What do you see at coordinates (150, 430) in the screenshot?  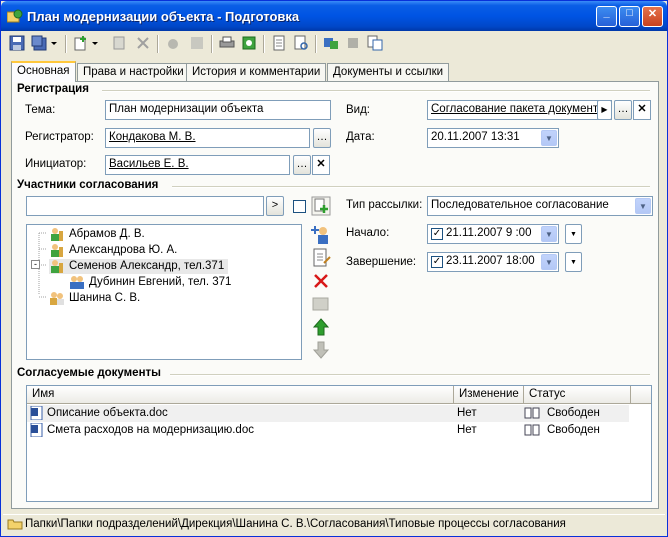 I see `document-name: Смета расходов на модернизацию.doc` at bounding box center [150, 430].